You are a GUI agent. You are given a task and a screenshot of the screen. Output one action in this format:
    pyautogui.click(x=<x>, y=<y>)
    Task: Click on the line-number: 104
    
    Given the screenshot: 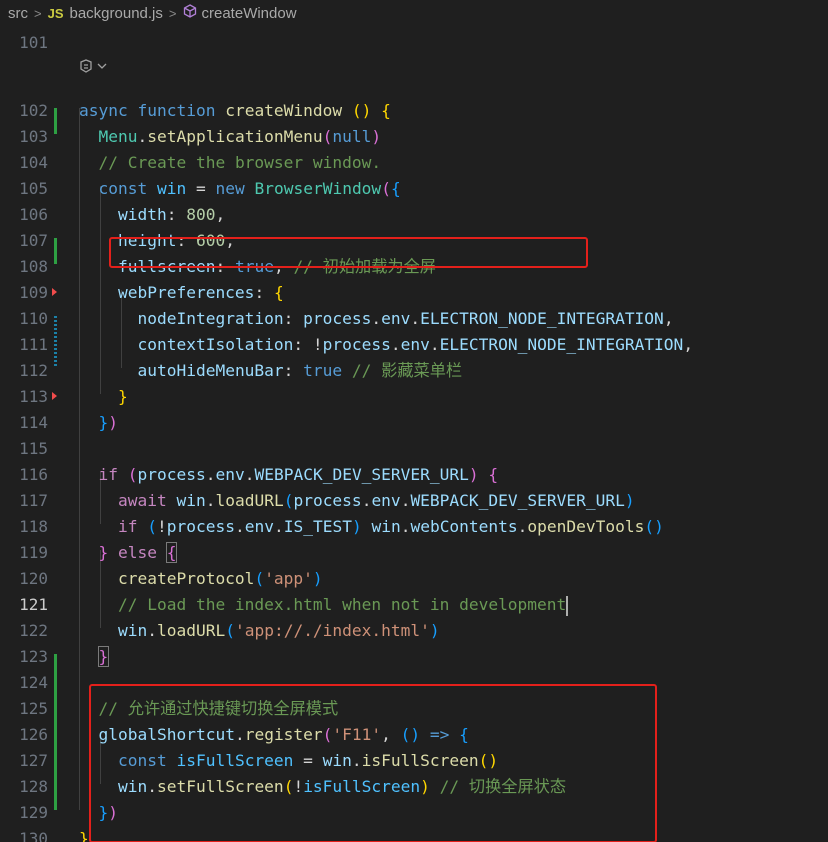 What is the action you would take?
    pyautogui.click(x=24, y=163)
    